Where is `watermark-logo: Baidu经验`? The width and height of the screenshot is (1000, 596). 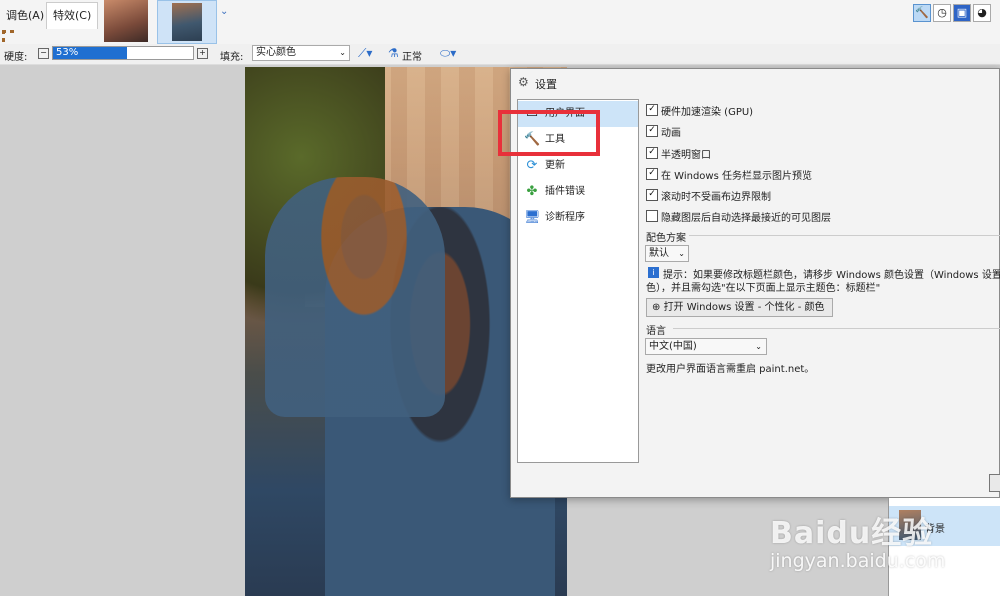 watermark-logo: Baidu经验 is located at coordinates (852, 533).